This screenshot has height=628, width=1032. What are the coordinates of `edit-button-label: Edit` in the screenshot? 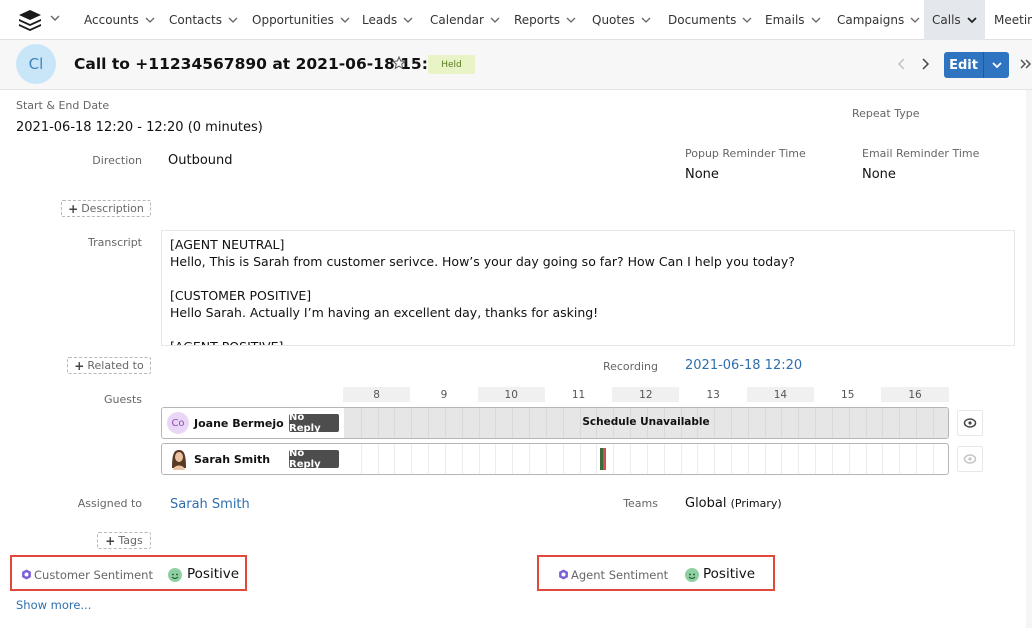 It's located at (964, 65).